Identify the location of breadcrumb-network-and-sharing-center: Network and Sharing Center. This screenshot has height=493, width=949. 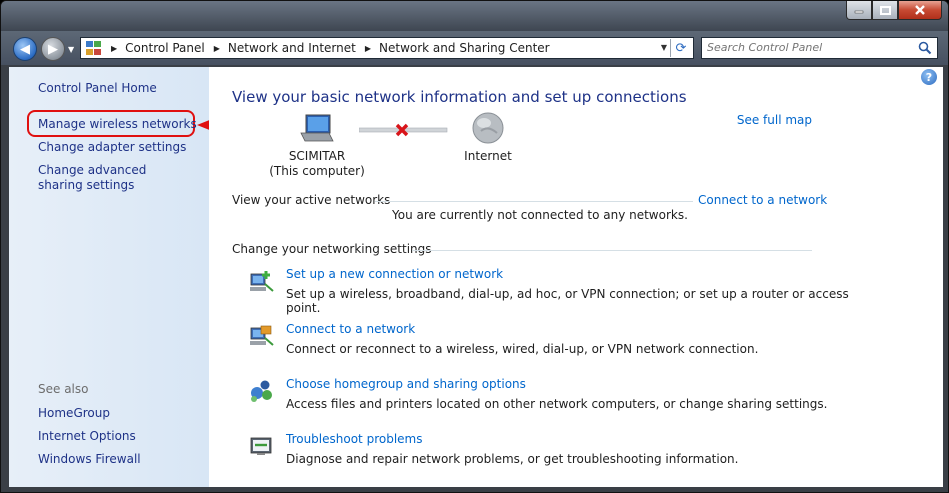
(464, 48).